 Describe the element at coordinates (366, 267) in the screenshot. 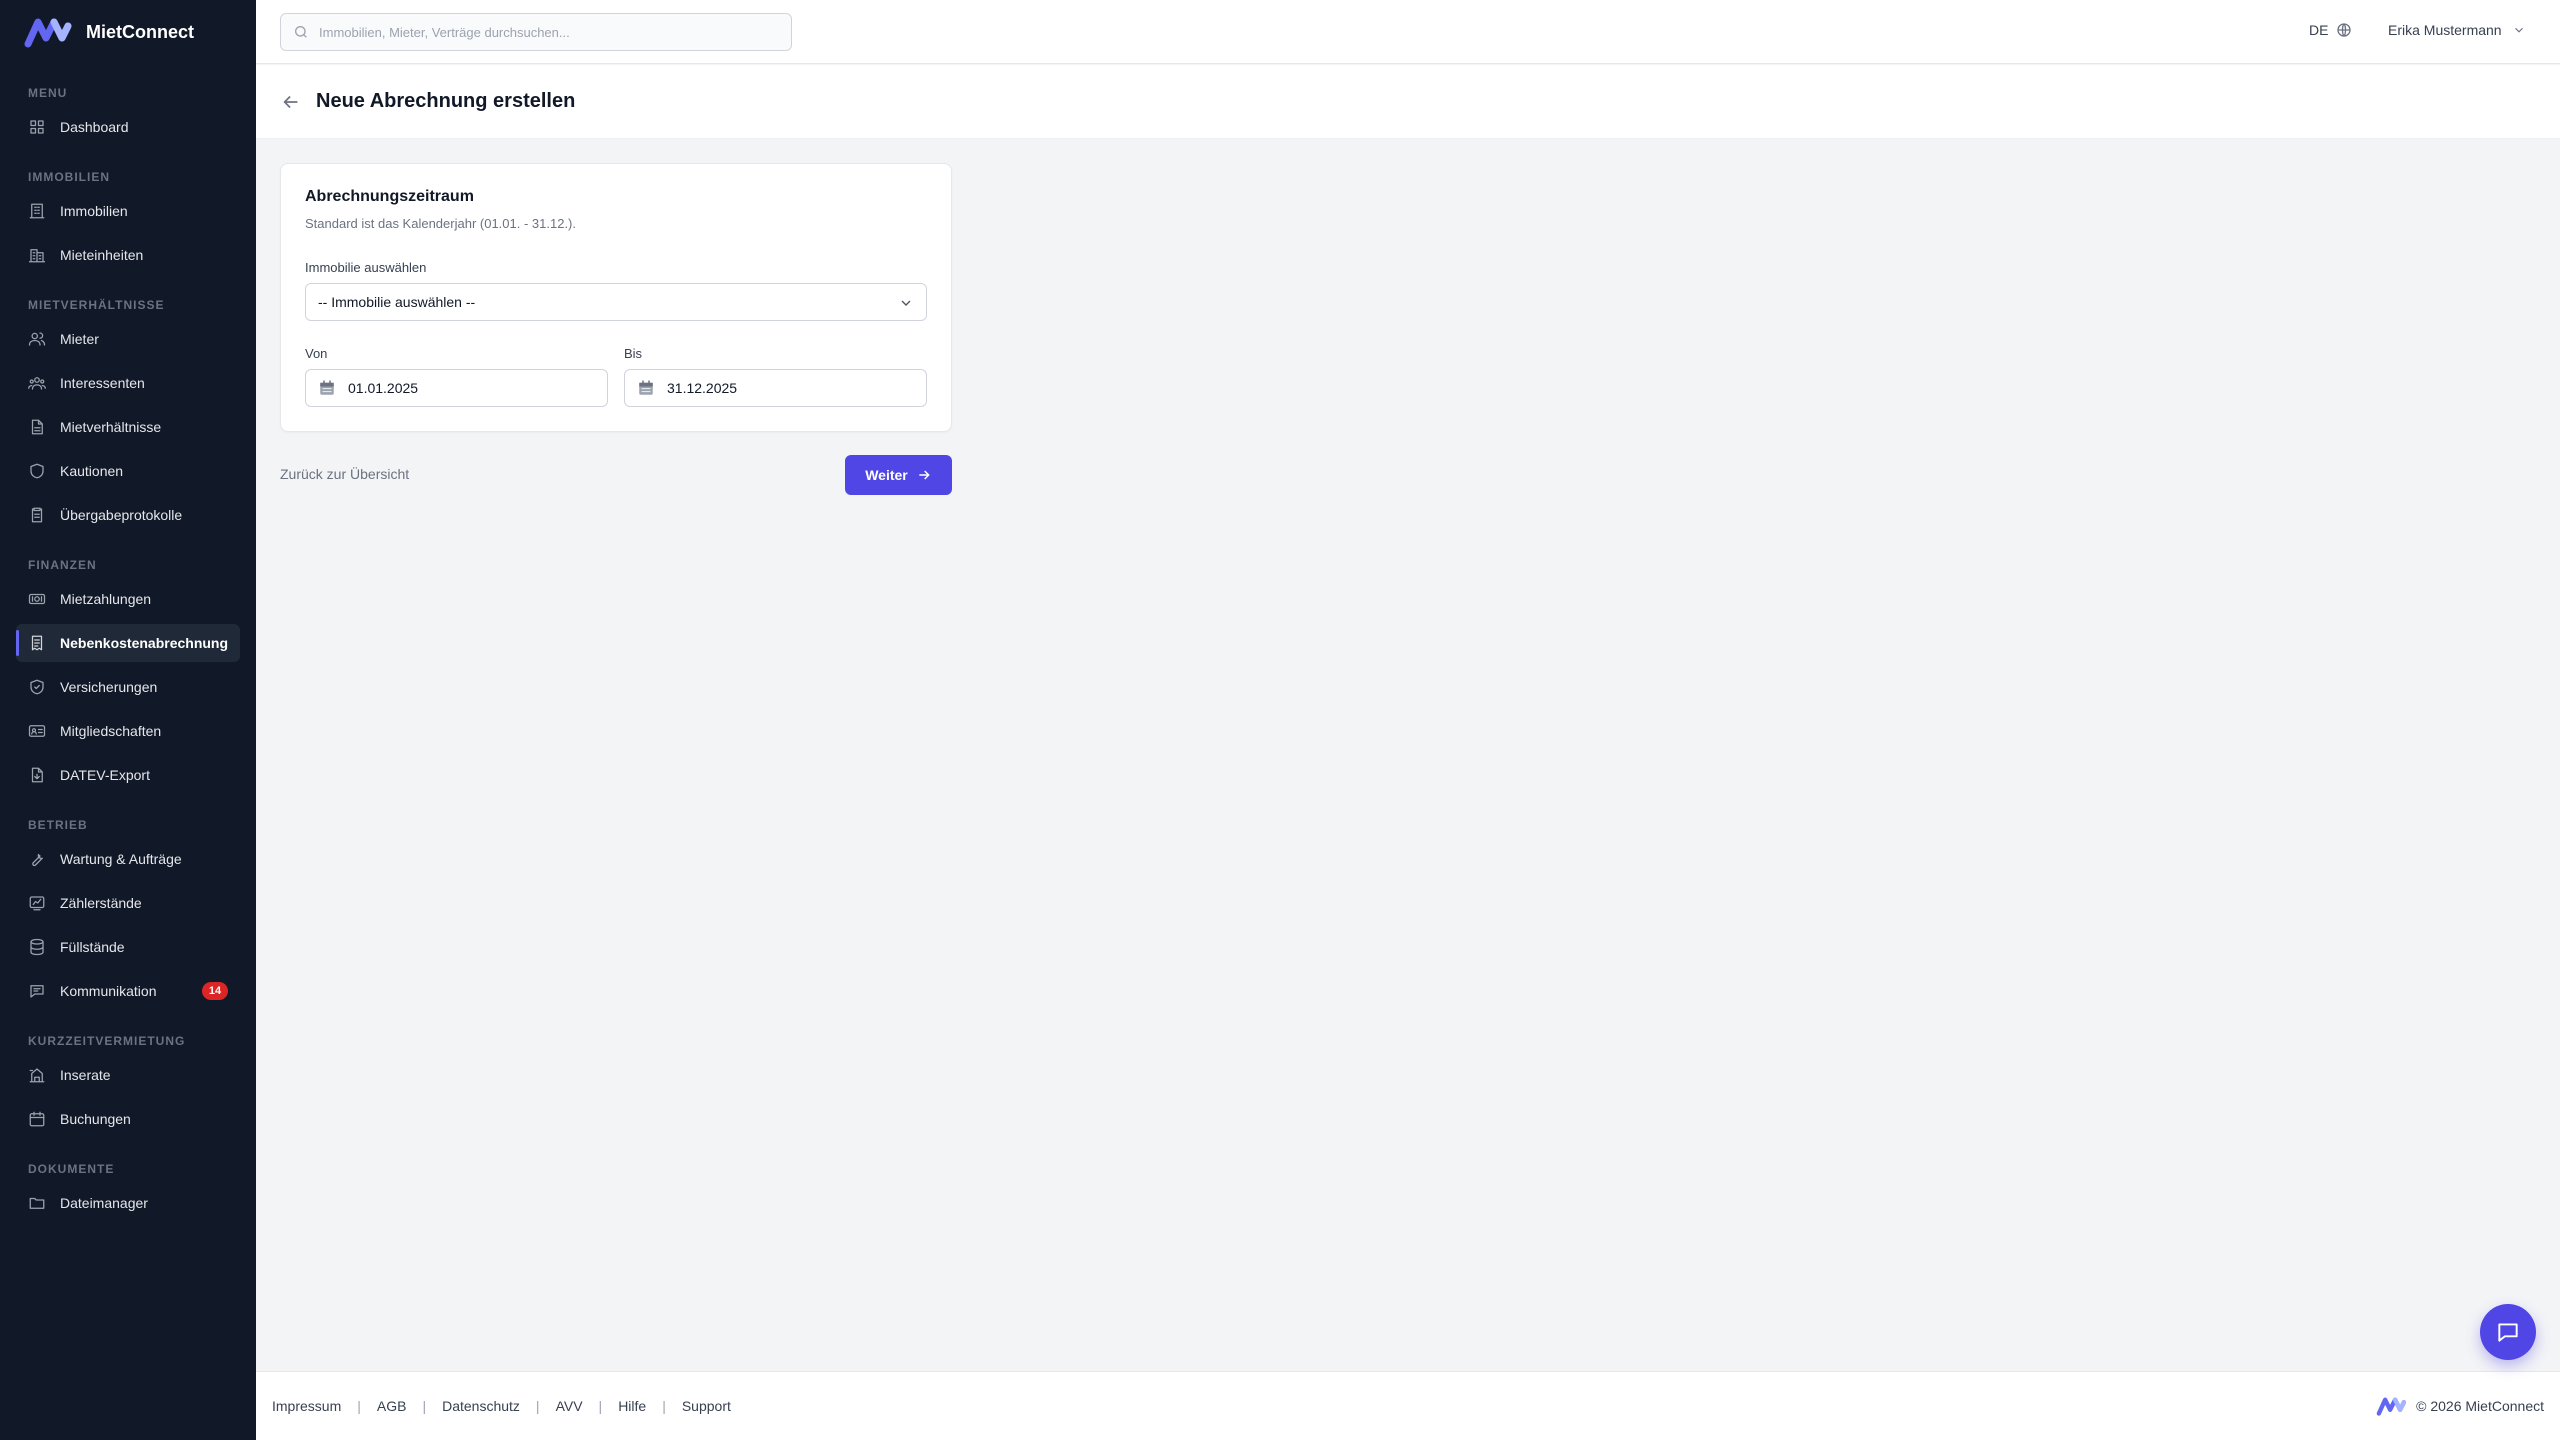

I see `property-label: Immobilie auswählen` at that location.